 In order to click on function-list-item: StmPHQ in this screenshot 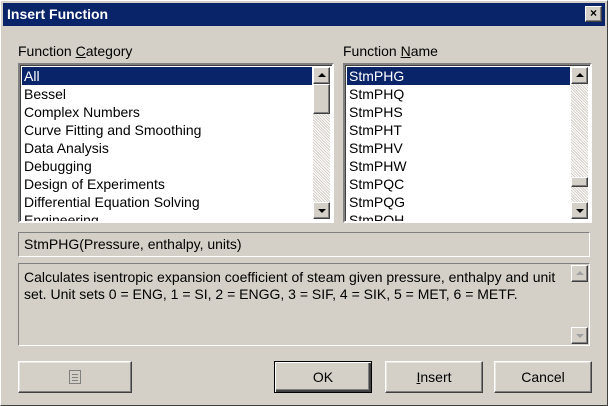, I will do `click(458, 94)`.